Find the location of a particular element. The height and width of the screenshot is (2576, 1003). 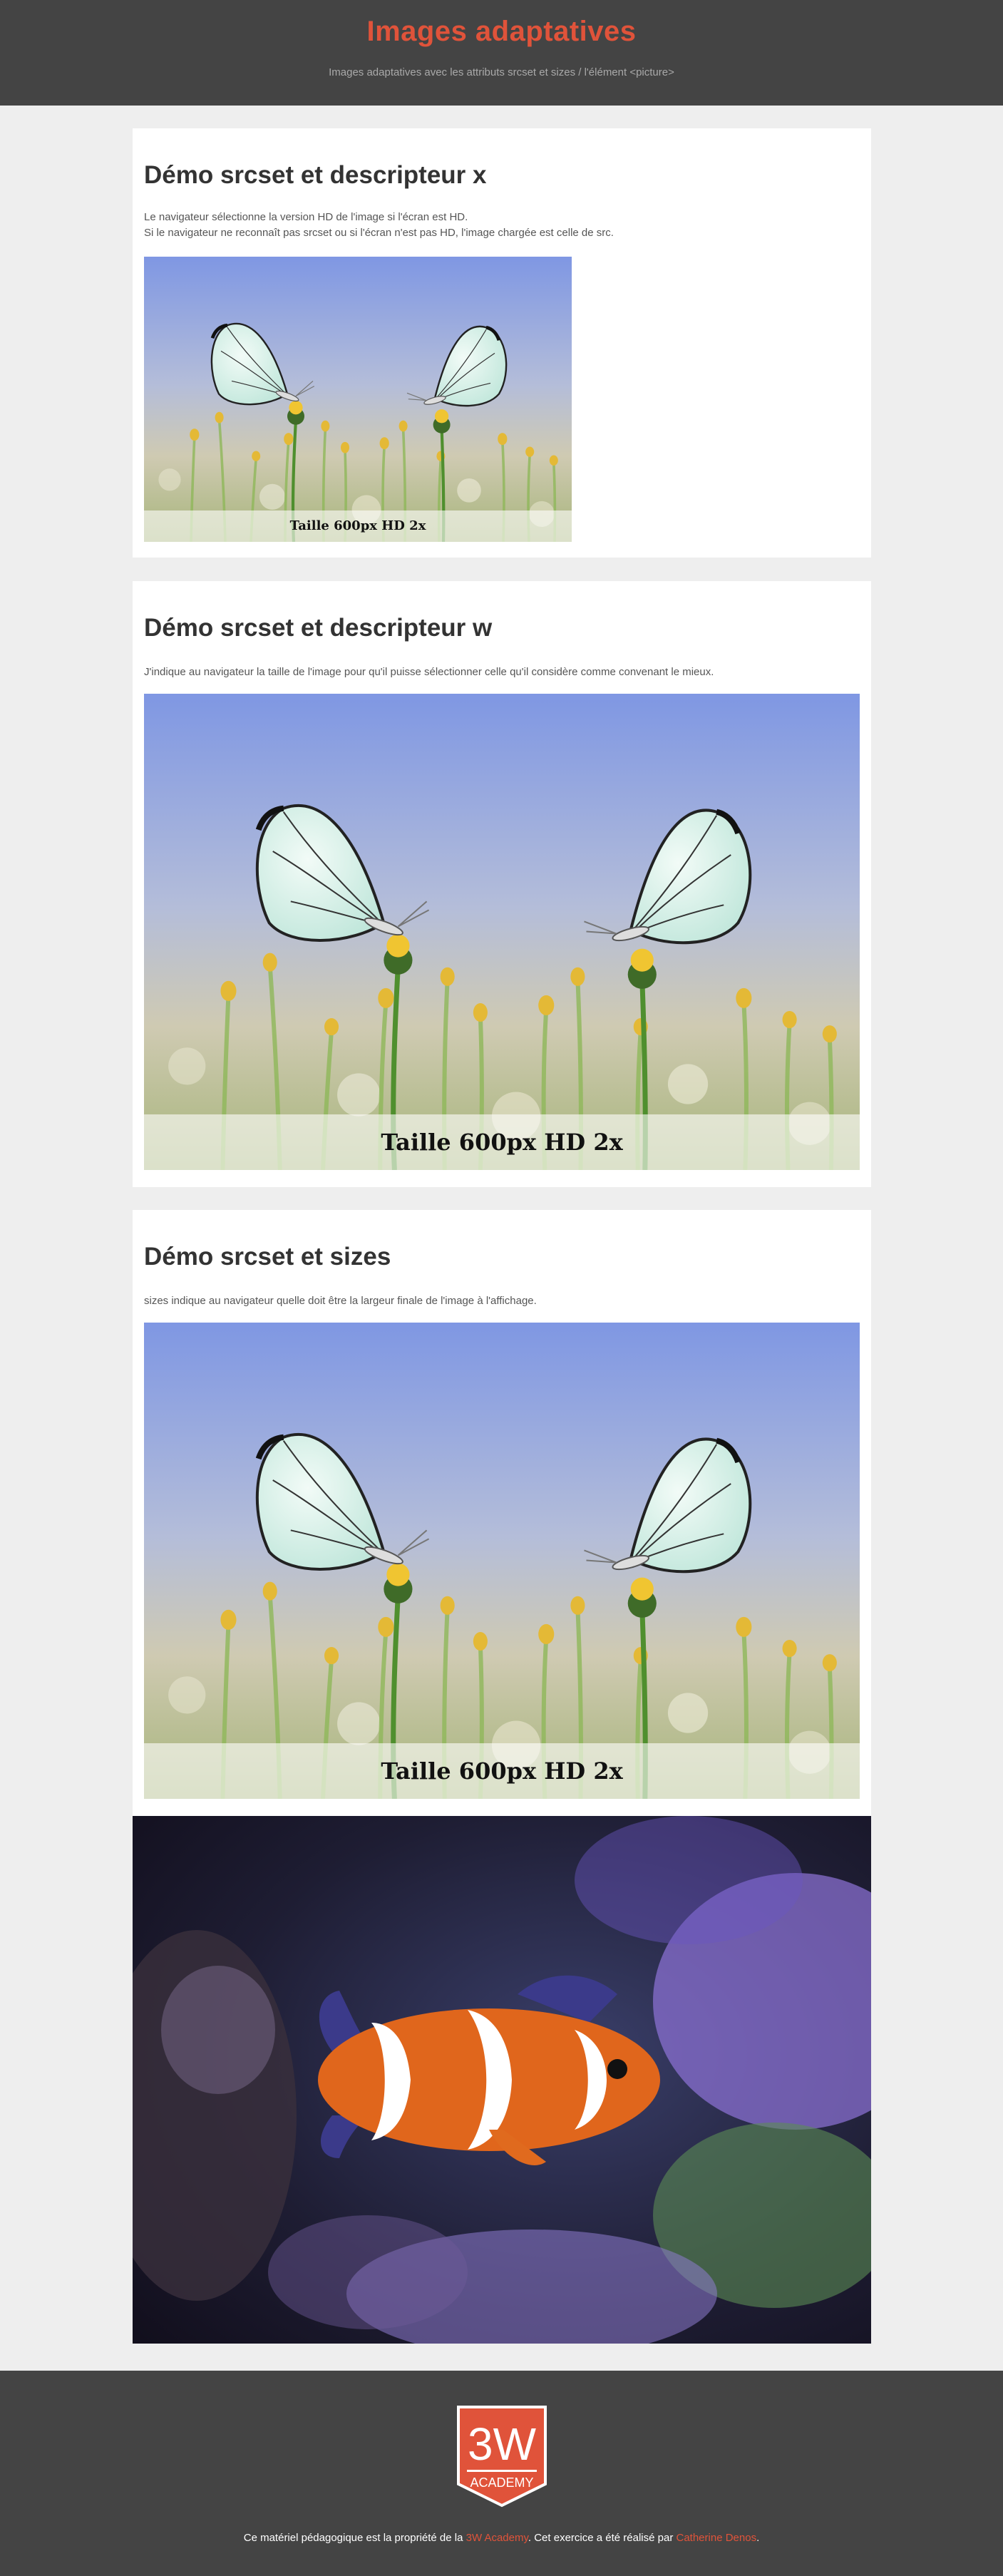

logo-text: 3W is located at coordinates (503, 2444).